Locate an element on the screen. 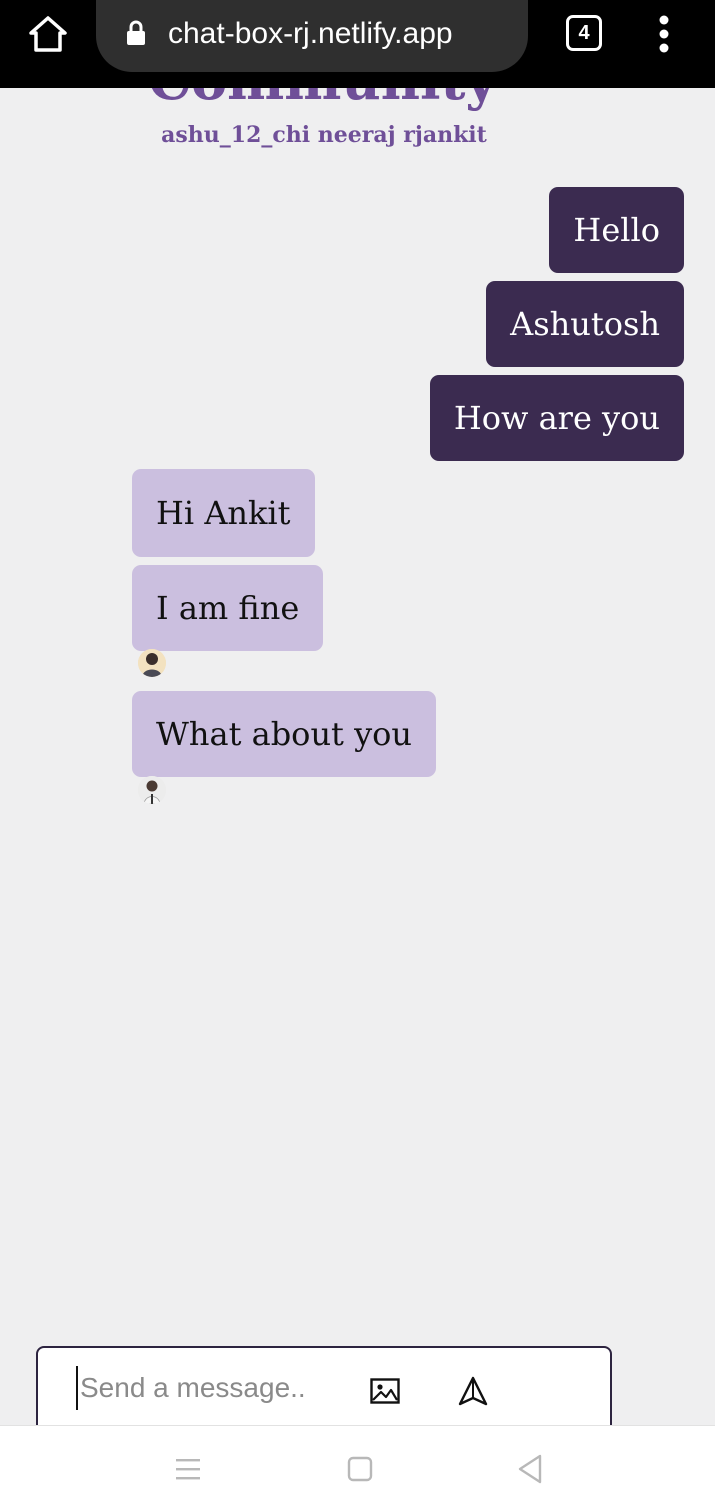 The height and width of the screenshot is (1512, 715). home-square-icon is located at coordinates (360, 1469).